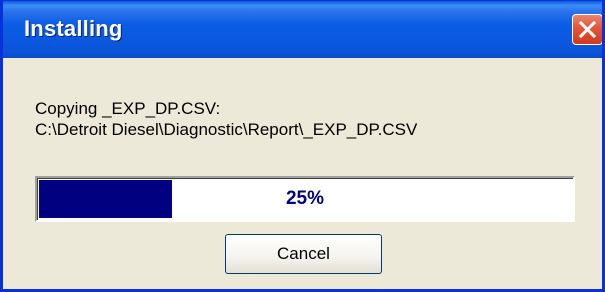  What do you see at coordinates (303, 254) in the screenshot?
I see `cancel-button: Cancel` at bounding box center [303, 254].